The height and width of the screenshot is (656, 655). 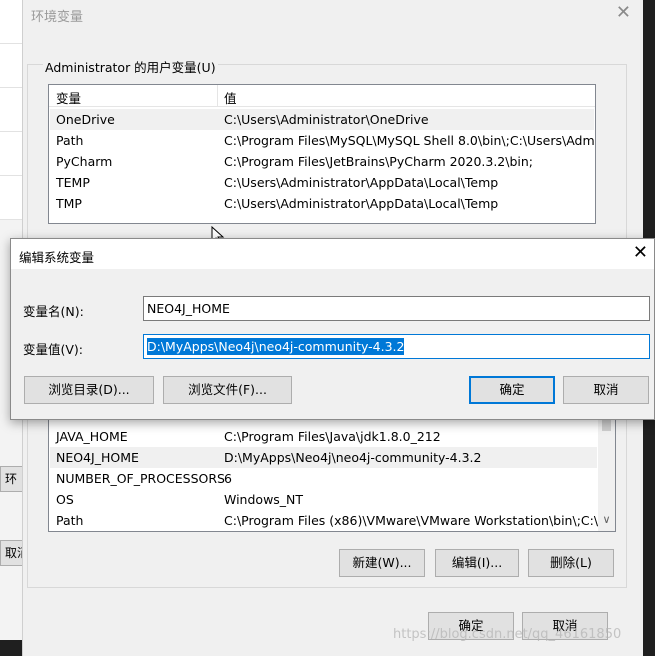 I want to click on column-header-name: 变量, so click(x=68, y=97).